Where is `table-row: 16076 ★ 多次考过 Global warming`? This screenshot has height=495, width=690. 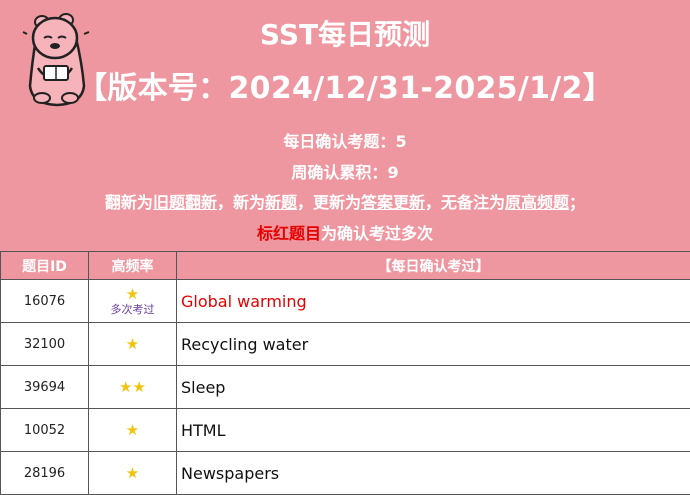 table-row: 16076 ★ 多次考过 Global warming is located at coordinates (345, 301).